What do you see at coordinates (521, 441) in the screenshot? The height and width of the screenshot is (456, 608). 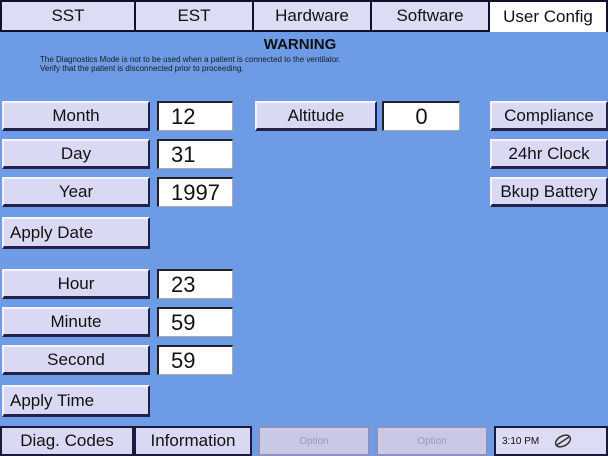 I see `clock-time: 3:10 PM` at bounding box center [521, 441].